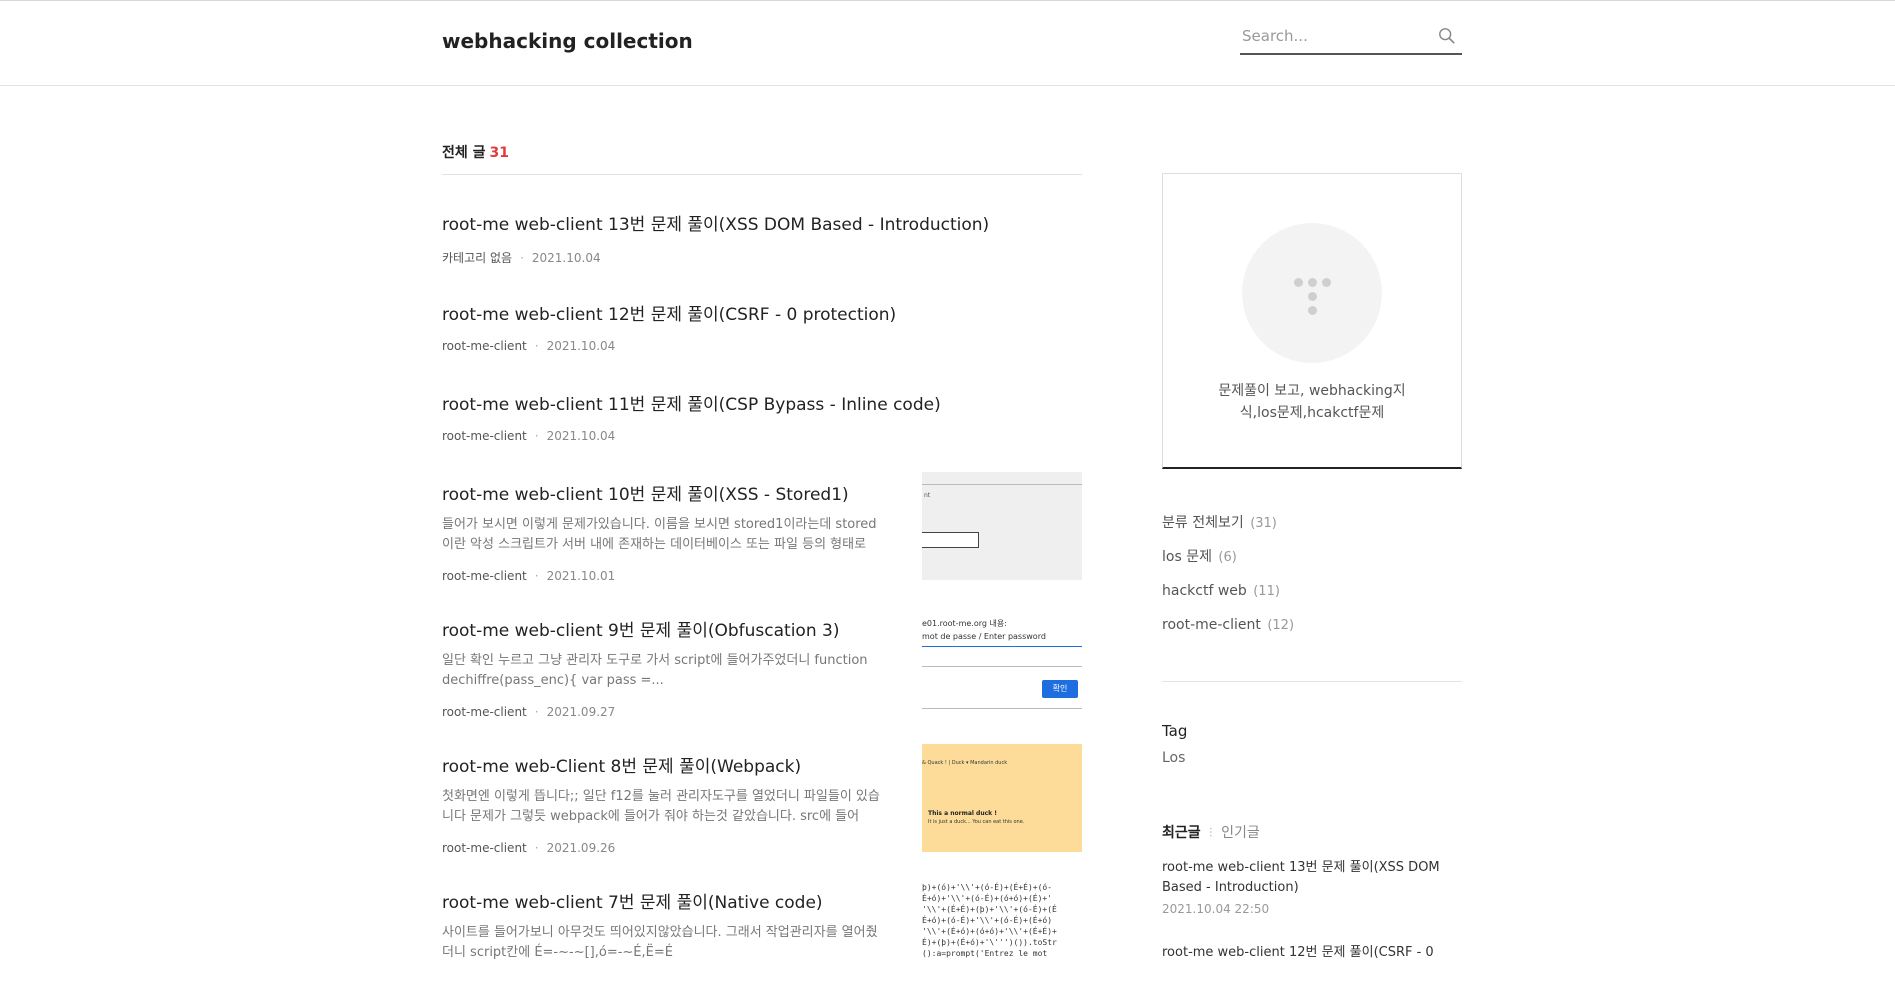 The height and width of the screenshot is (988, 1895). I want to click on thumb-code-line: É)+(þ)+(É+ó)+'\''')()).toStr, so click(989, 942).